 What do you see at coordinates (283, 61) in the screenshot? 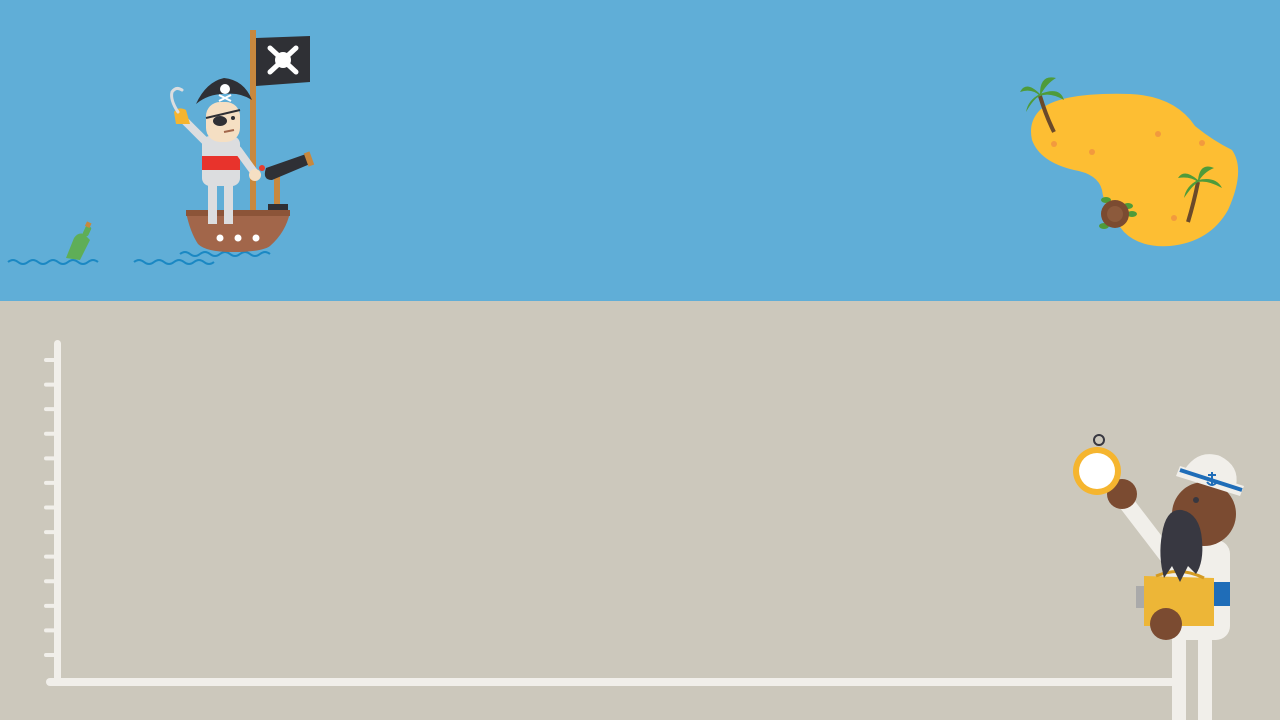
I see `jolly-roger-flag-icon` at bounding box center [283, 61].